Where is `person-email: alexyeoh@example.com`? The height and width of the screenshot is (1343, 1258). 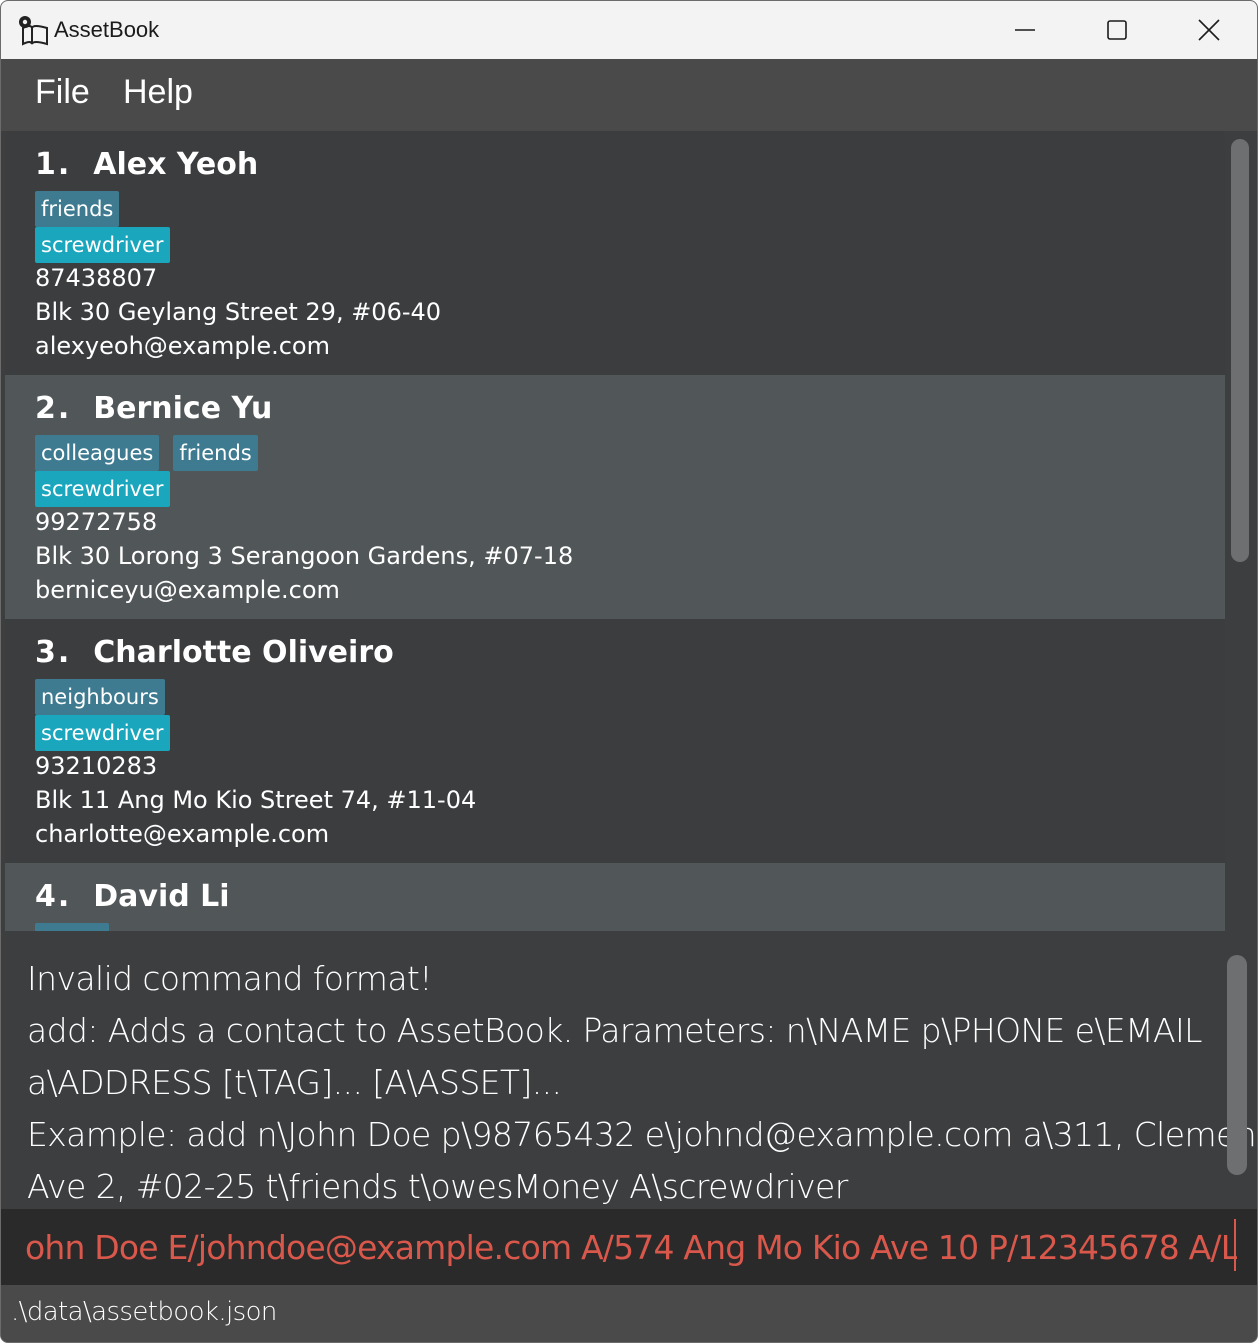
person-email: alexyeoh@example.com is located at coordinates (182, 346).